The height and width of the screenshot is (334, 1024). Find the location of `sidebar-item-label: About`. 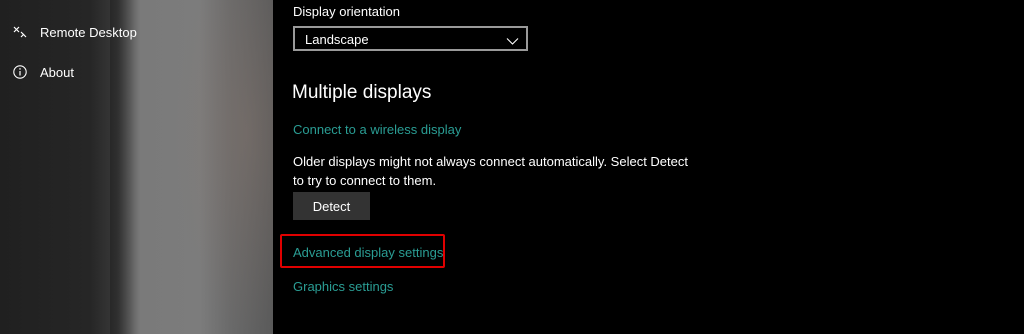

sidebar-item-label: About is located at coordinates (57, 72).